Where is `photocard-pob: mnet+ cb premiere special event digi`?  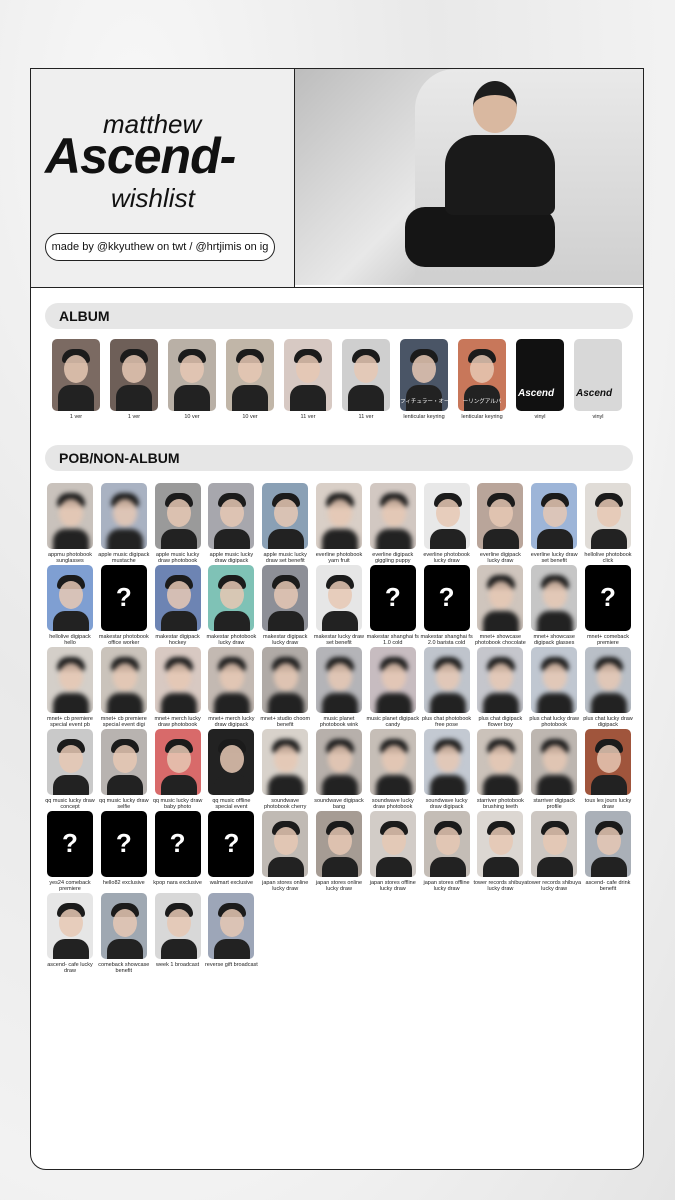 photocard-pob: mnet+ cb premiere special event digi is located at coordinates (124, 688).